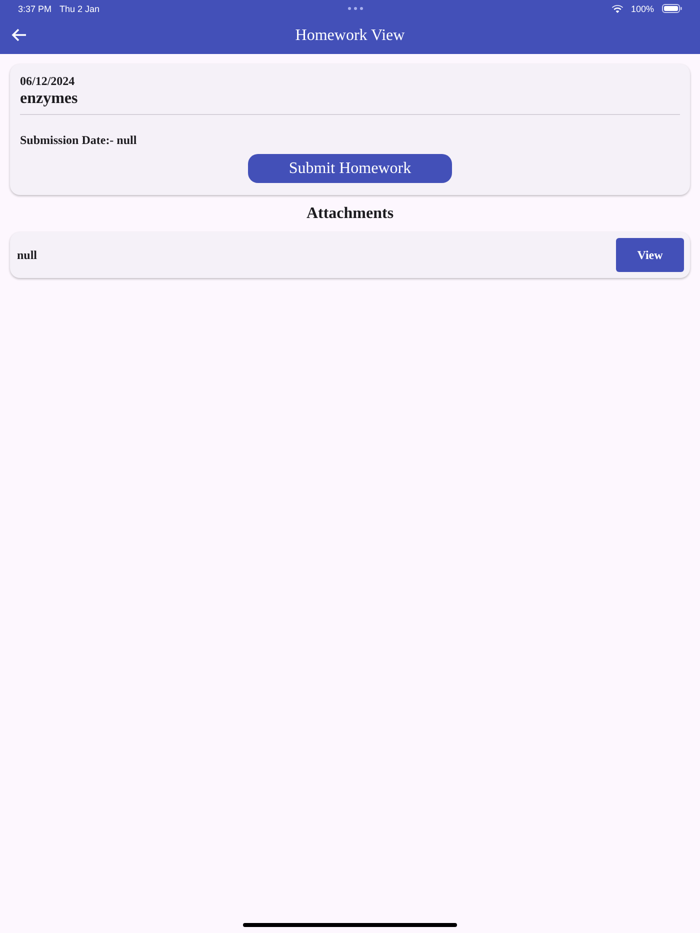  I want to click on submit-button: Submit Homework, so click(350, 168).